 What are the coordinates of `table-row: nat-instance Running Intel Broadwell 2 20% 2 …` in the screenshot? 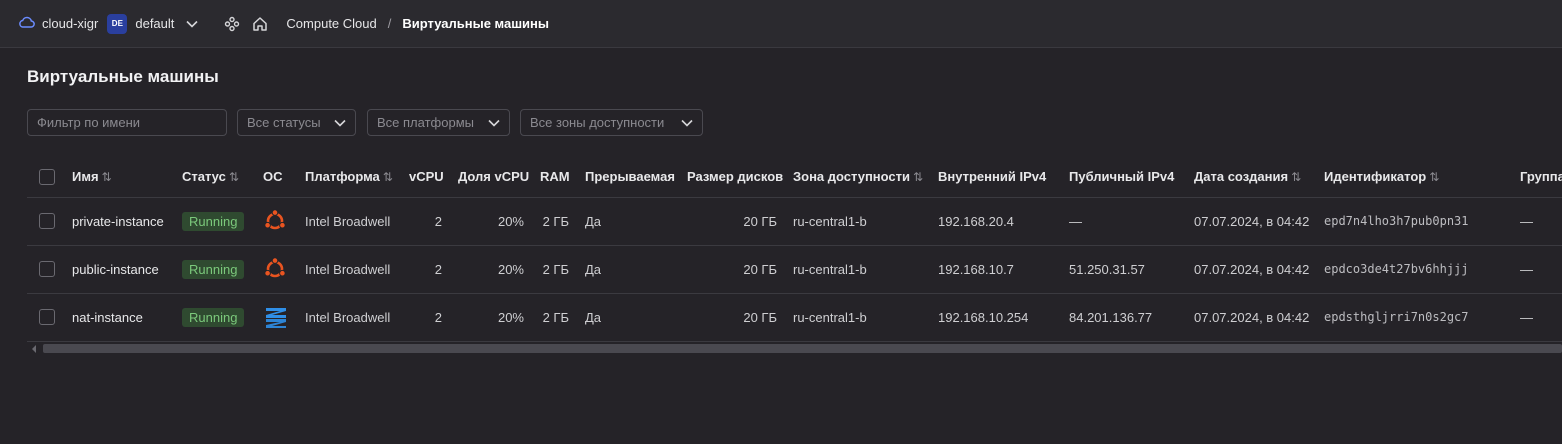 It's located at (794, 317).